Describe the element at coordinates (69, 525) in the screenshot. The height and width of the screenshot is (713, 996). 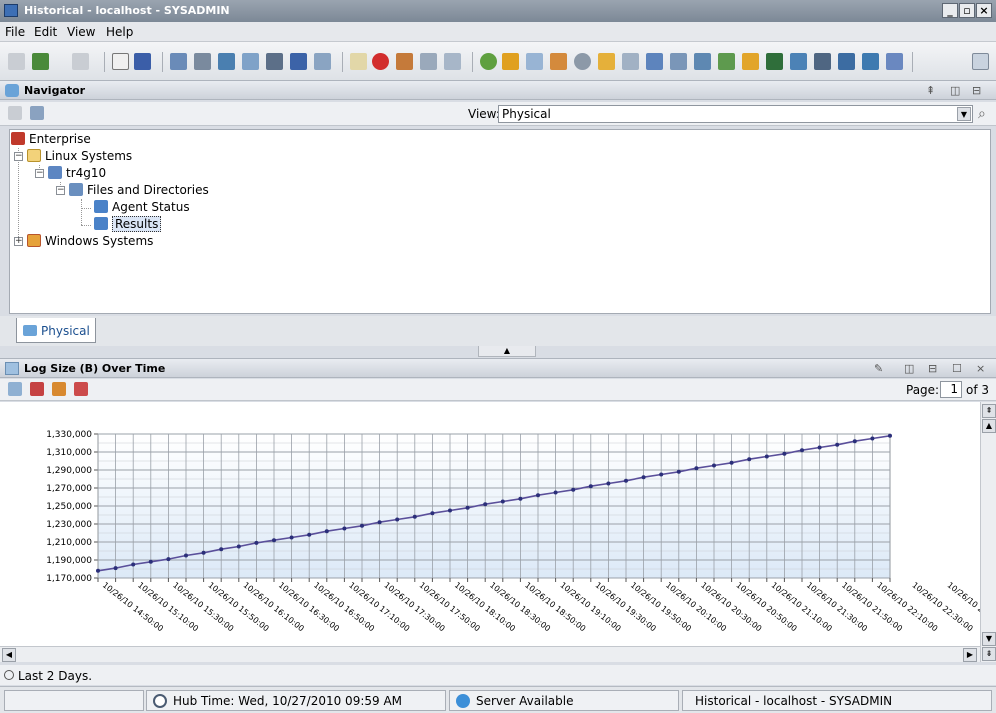
I see `y-tick-label: 1,230,000` at that location.